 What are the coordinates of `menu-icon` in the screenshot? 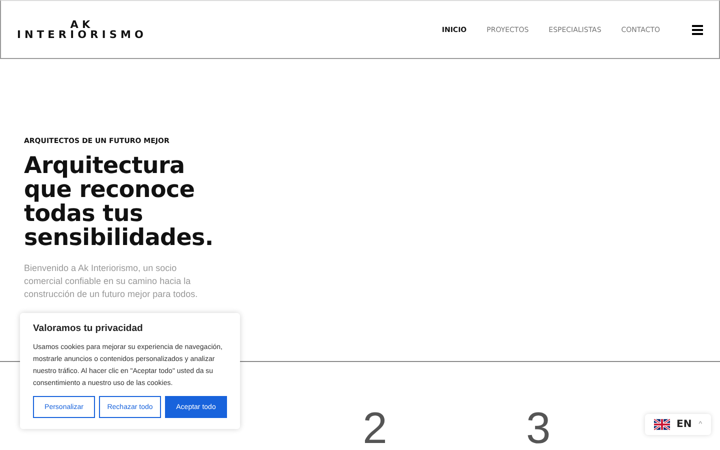 It's located at (697, 29).